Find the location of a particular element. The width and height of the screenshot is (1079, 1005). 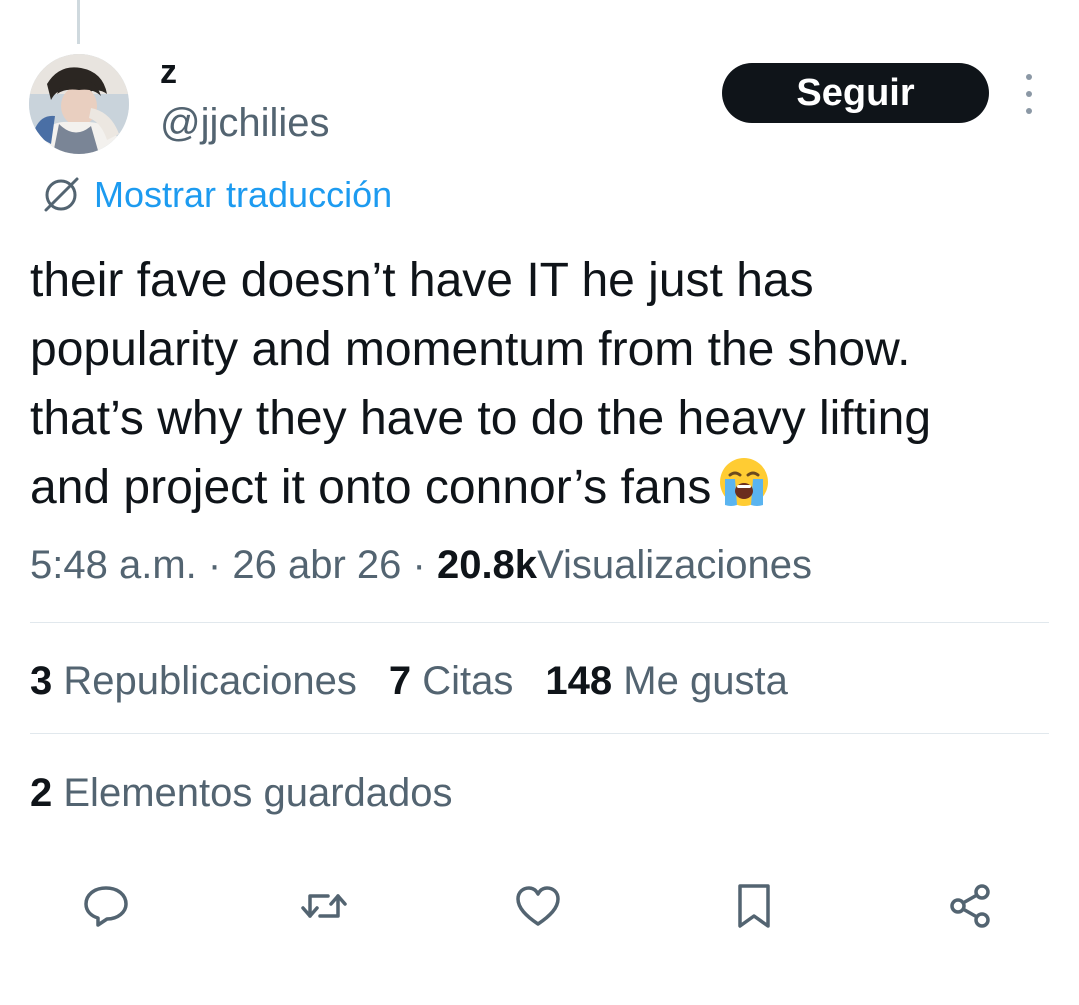

like-button is located at coordinates (538, 906).